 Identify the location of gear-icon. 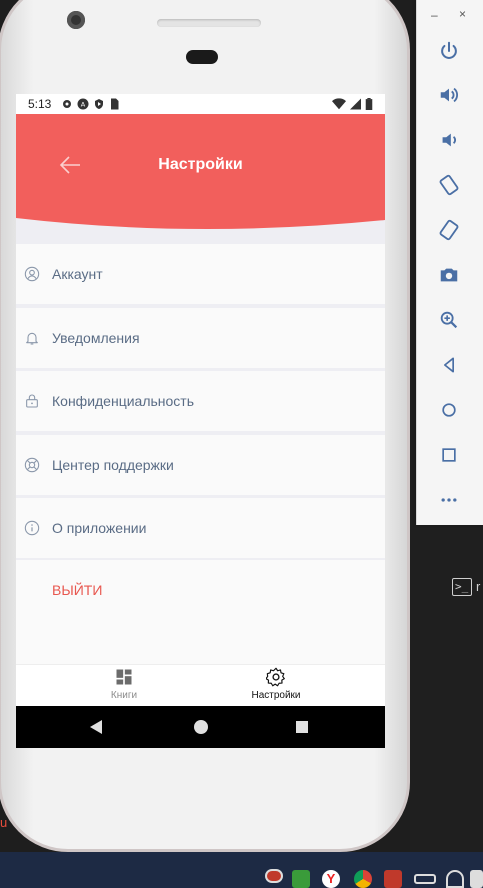
(275, 677).